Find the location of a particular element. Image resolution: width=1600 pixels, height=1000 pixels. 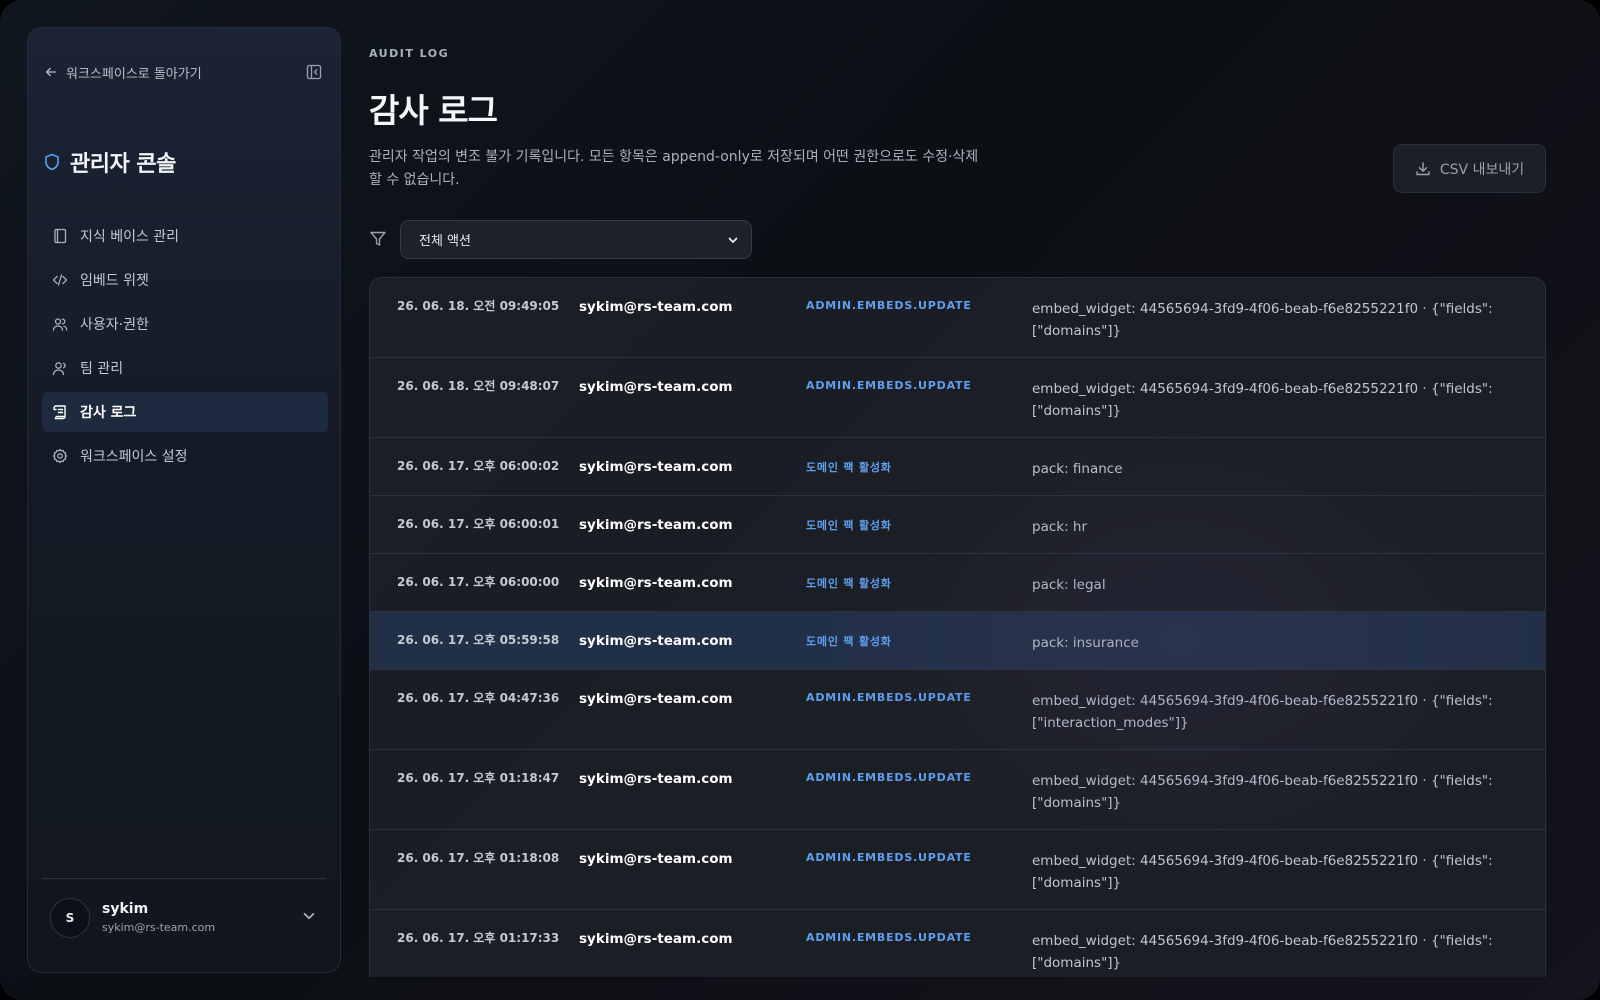

row-detail: pack: finance is located at coordinates (1077, 469).